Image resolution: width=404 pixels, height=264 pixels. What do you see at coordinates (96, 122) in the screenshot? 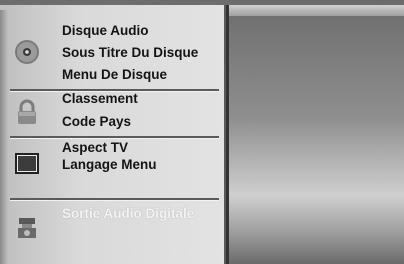
I see `menu-item-code-pays: Code Pays` at bounding box center [96, 122].